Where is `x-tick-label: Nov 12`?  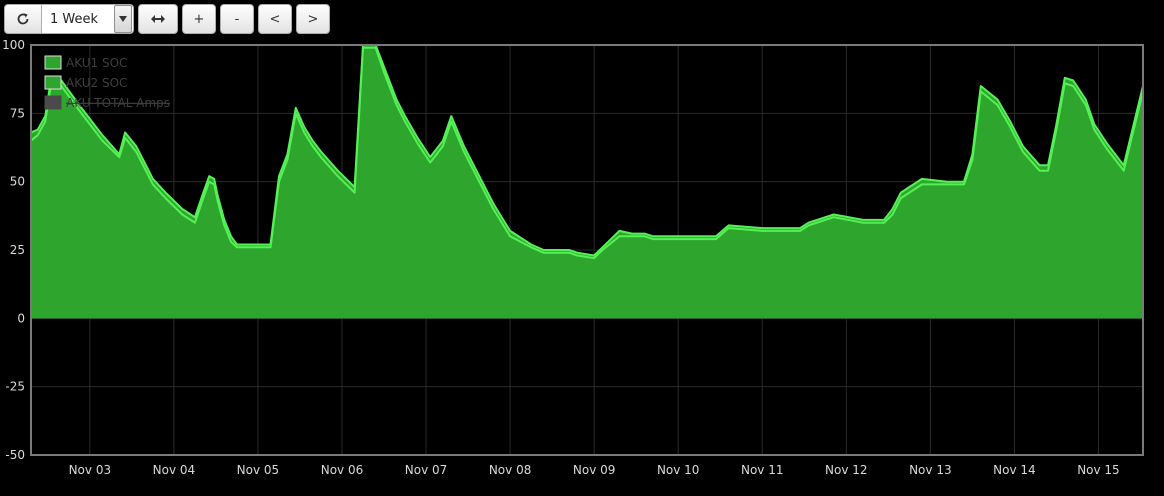 x-tick-label: Nov 12 is located at coordinates (846, 470).